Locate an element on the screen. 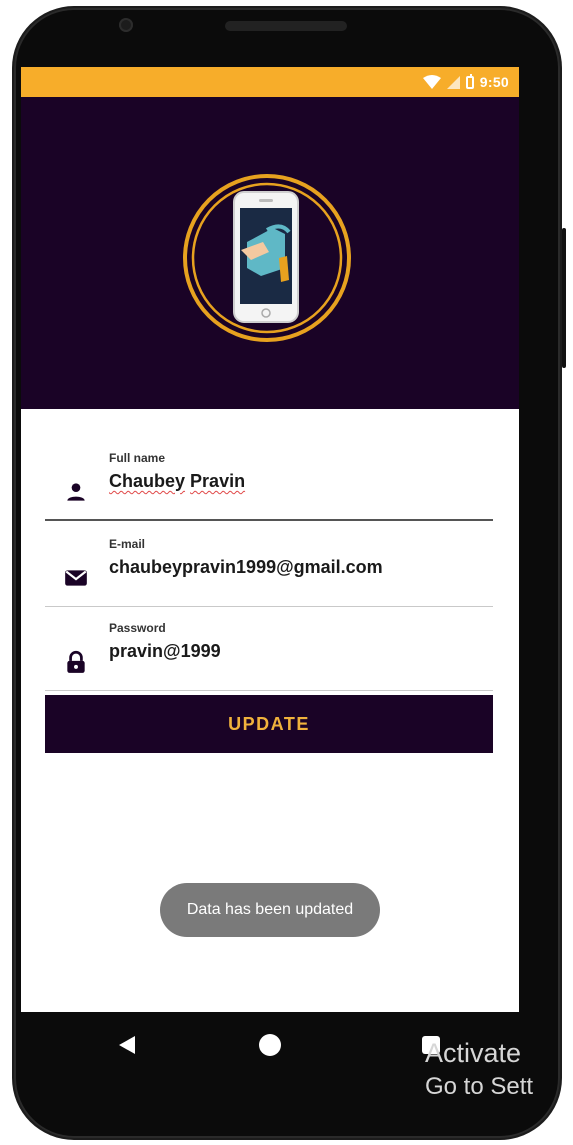 Image resolution: width=573 pixels, height=1145 pixels. mail-icon is located at coordinates (76, 578).